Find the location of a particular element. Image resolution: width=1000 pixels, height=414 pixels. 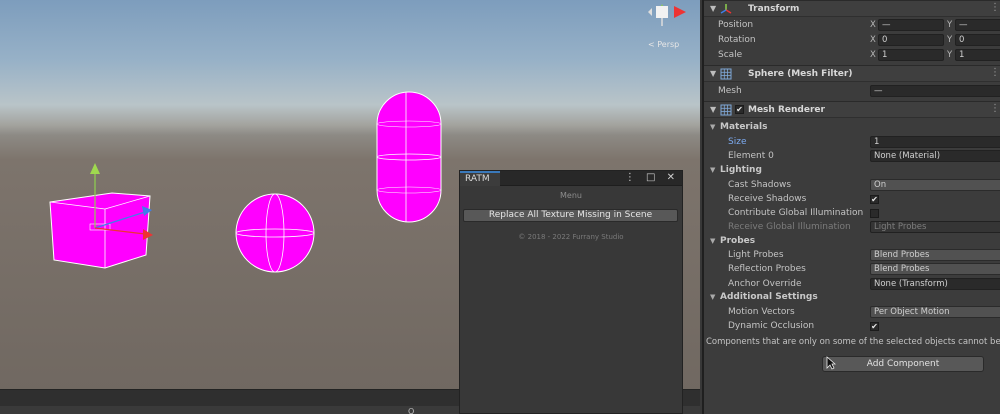

contribute-gi-row: Contribute Global Illumination is located at coordinates (852, 214).